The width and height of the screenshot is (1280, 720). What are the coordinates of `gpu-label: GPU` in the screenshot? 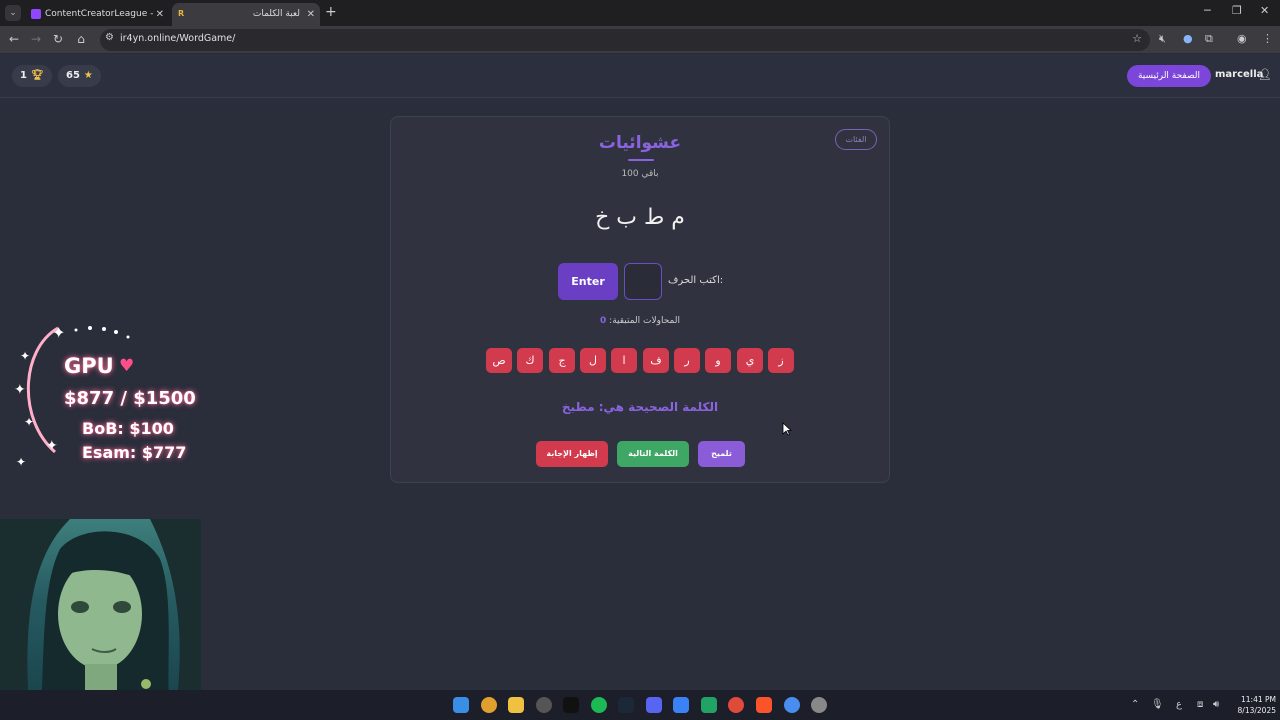 It's located at (89, 366).